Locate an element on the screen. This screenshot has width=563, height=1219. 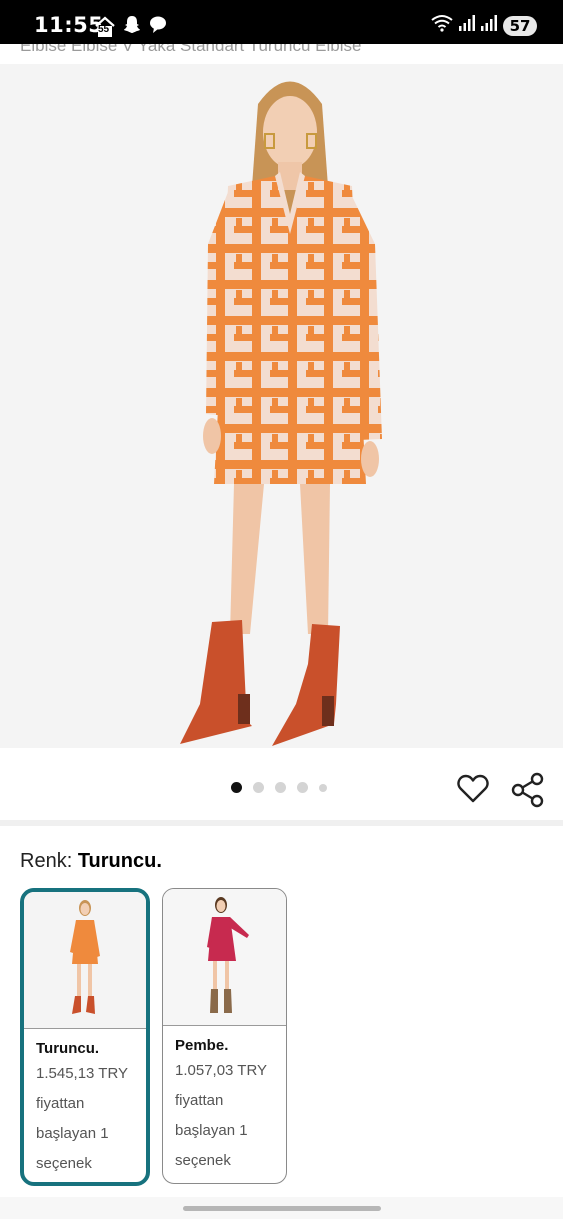
notification-badge: 55 is located at coordinates (104, 29).